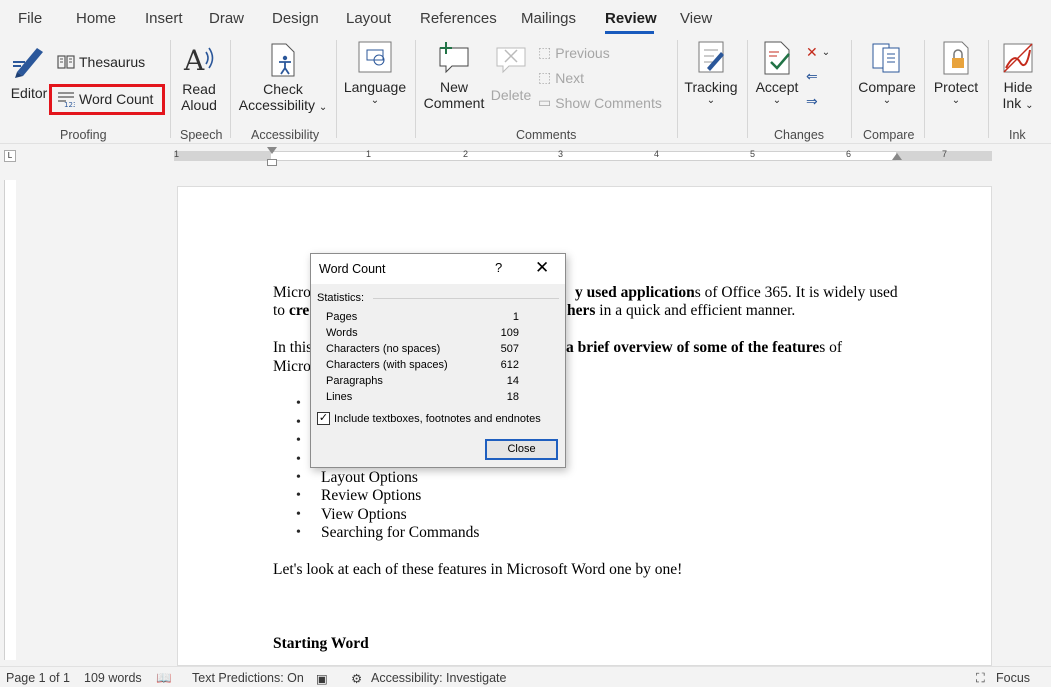  What do you see at coordinates (777, 73) in the screenshot?
I see `accept-button: Accept ⌄` at bounding box center [777, 73].